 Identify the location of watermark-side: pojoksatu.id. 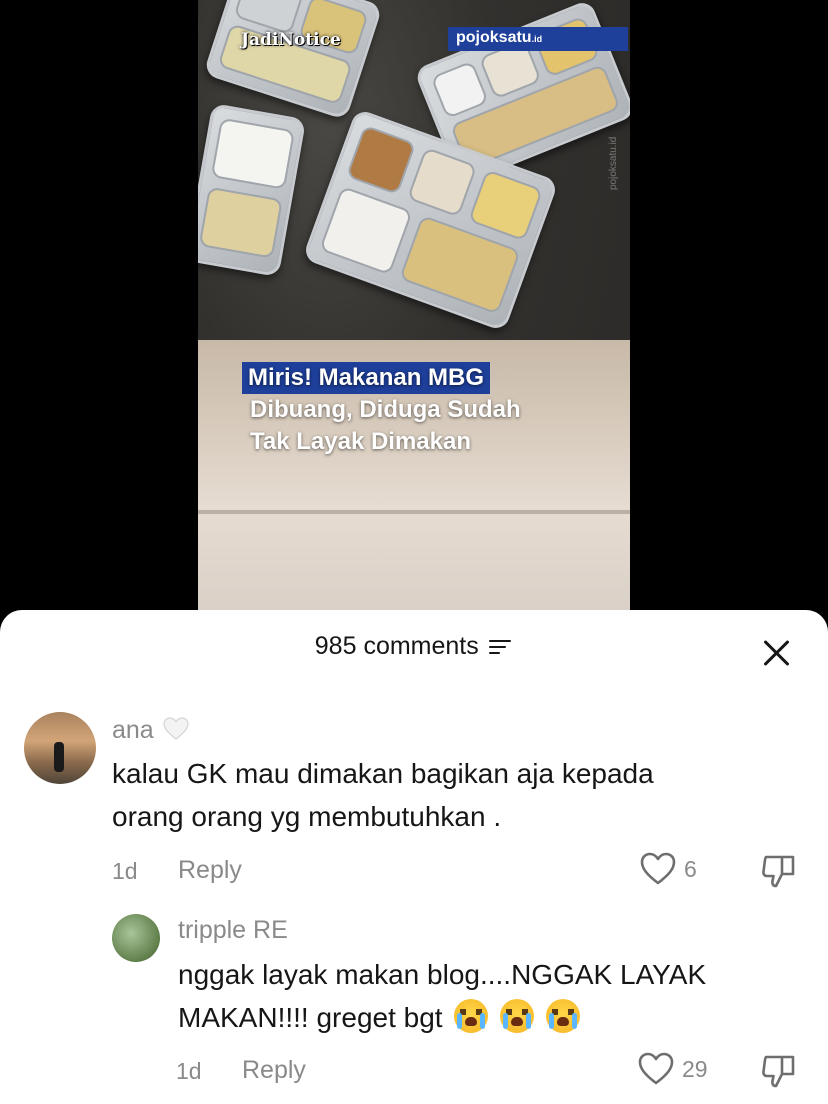
(613, 163).